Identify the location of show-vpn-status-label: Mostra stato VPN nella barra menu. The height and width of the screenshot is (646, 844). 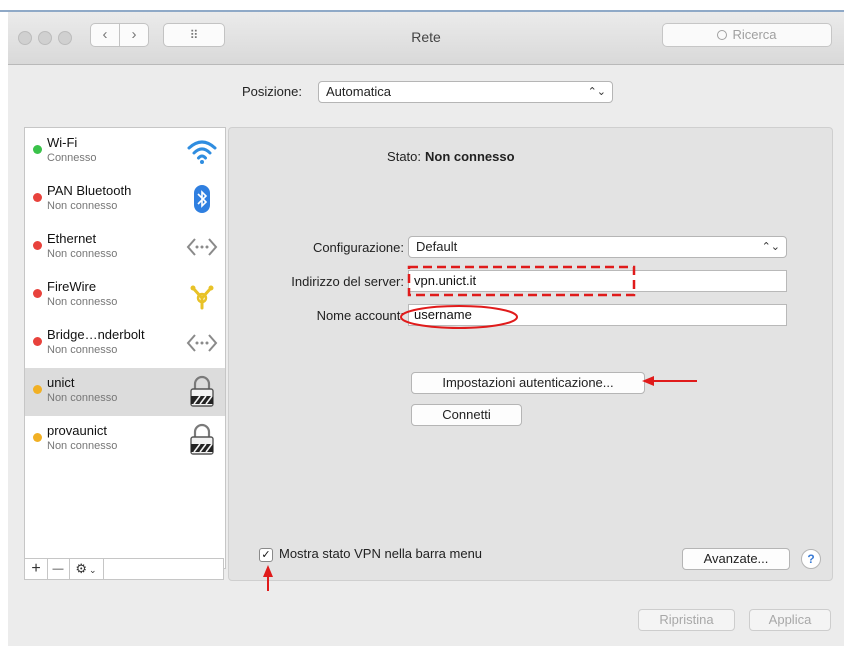
(381, 553).